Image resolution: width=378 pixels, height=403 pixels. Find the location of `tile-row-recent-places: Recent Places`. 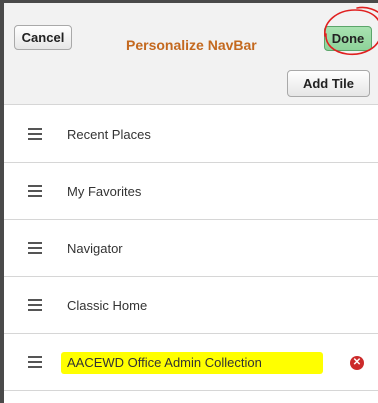

tile-row-recent-places: Recent Places is located at coordinates (191, 134).